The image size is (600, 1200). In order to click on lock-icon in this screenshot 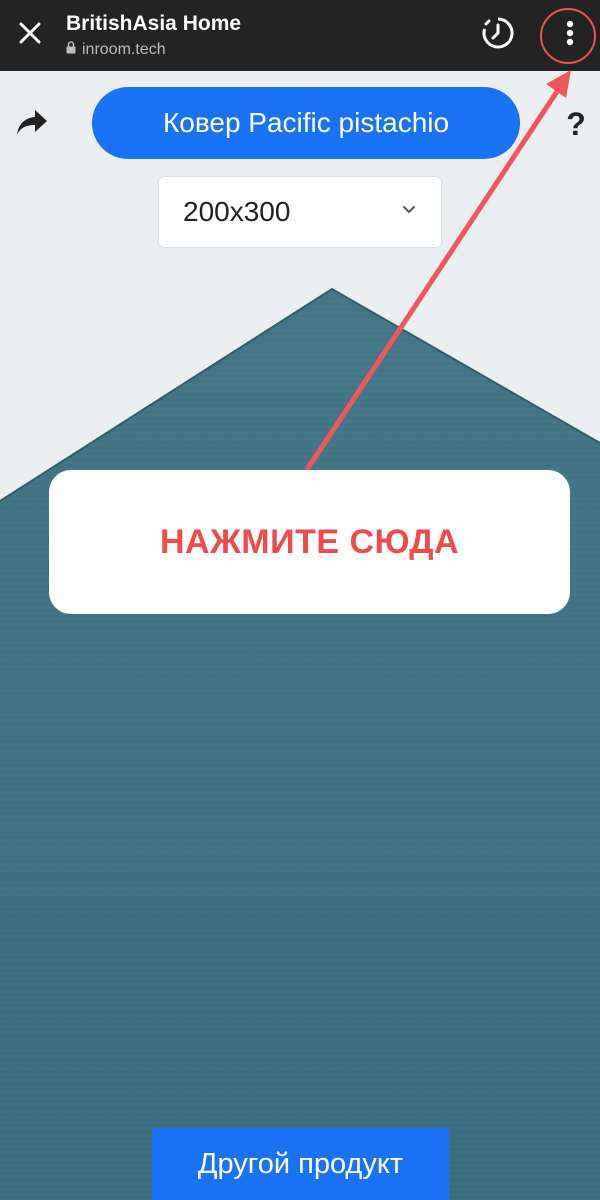, I will do `click(71, 50)`.